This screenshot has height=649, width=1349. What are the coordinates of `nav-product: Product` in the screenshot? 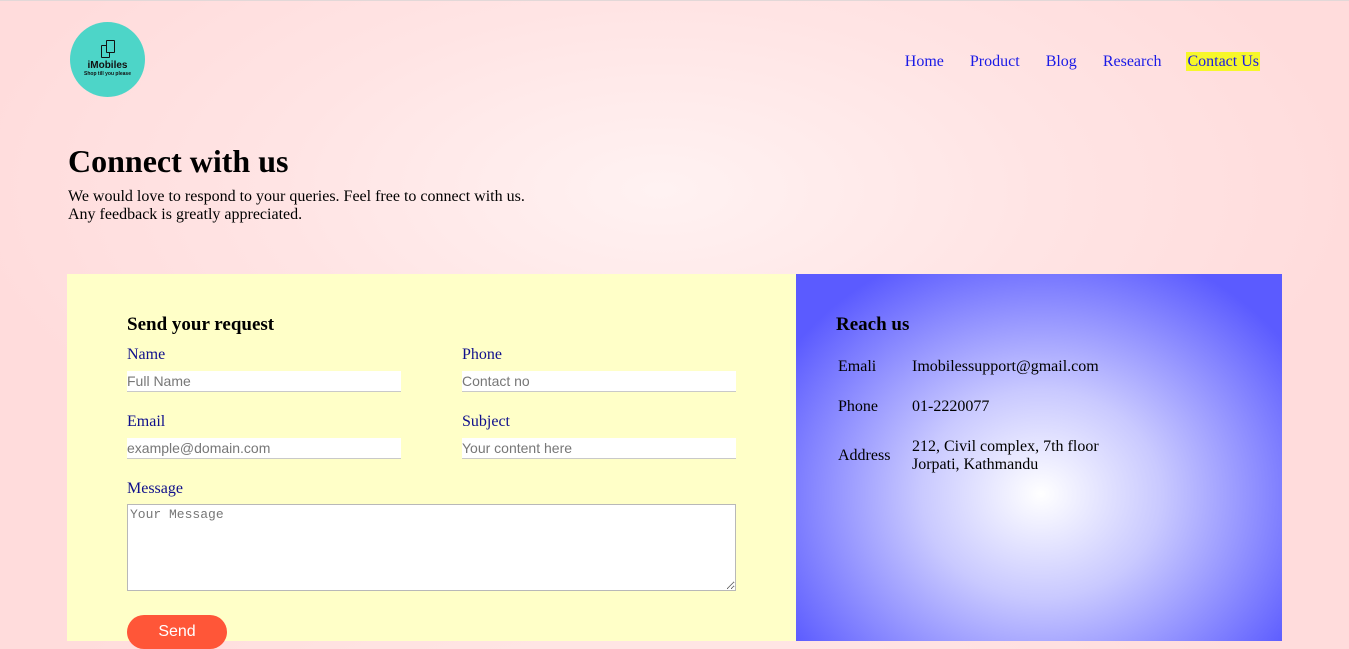 It's located at (995, 61).